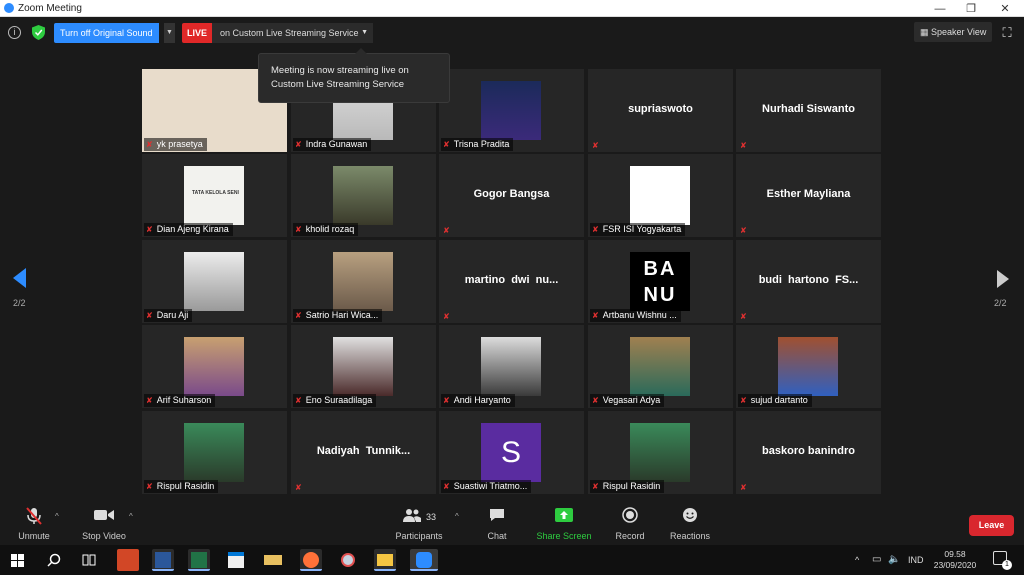  I want to click on participant-tile: ✘ sujud dartanto, so click(808, 366).